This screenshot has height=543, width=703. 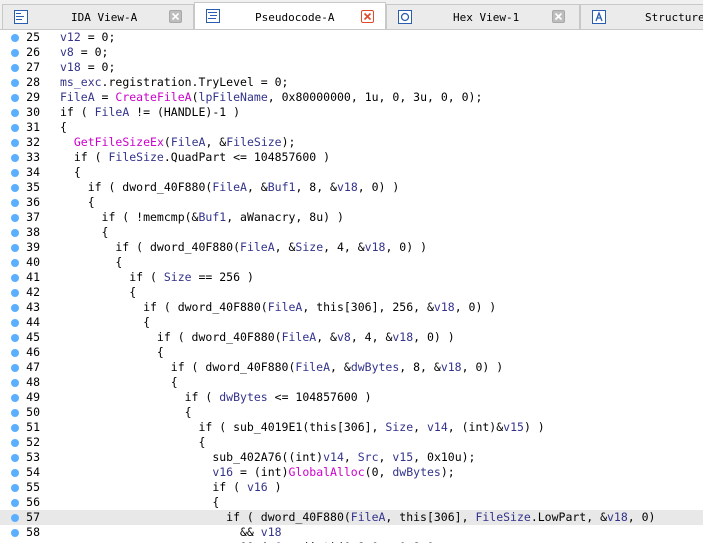 I want to click on code-line: 41 if ( Size == 256 ), so click(x=351, y=277).